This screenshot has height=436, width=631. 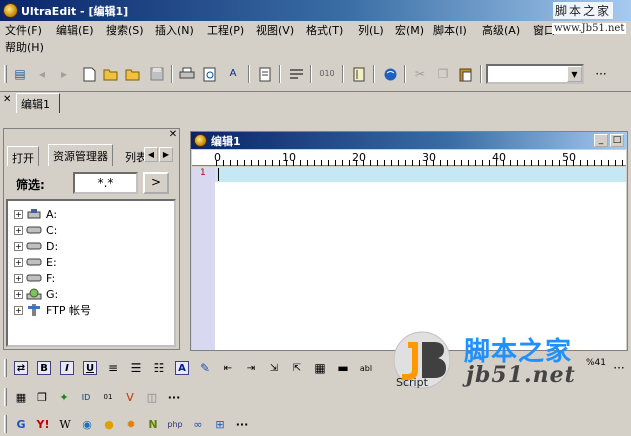 I want to click on id-icon: ID, so click(x=86, y=397).